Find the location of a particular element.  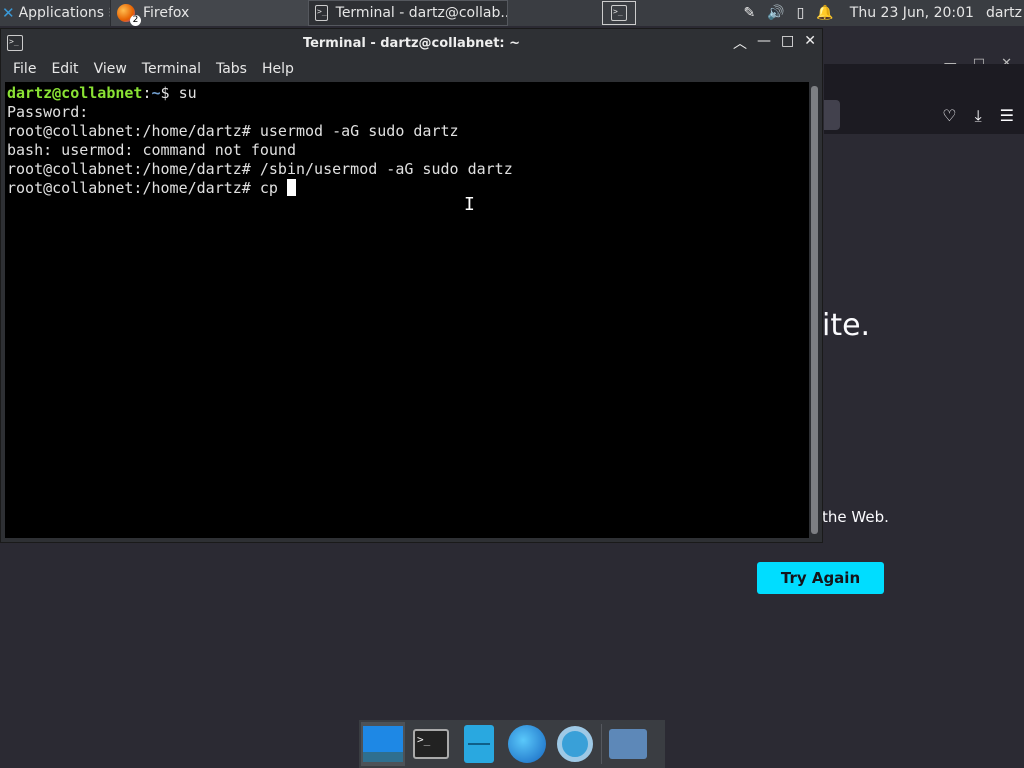

close-icon: ✕ is located at coordinates (810, 43).